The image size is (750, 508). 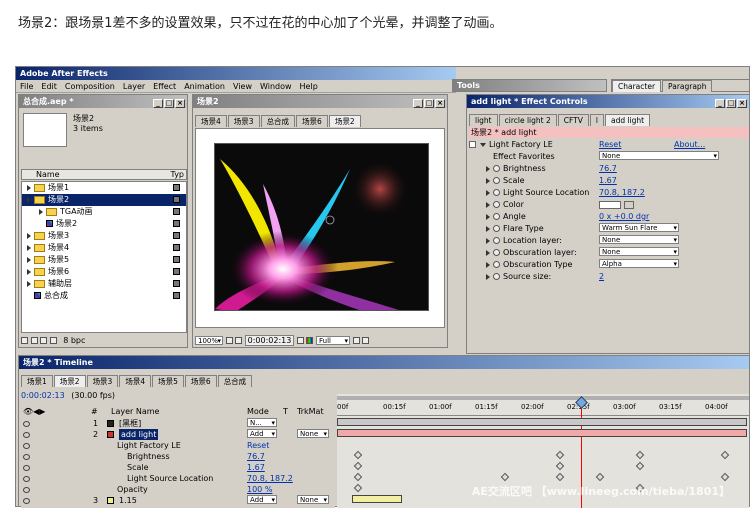 What do you see at coordinates (629, 204) in the screenshot?
I see `eyedropper-icon` at bounding box center [629, 204].